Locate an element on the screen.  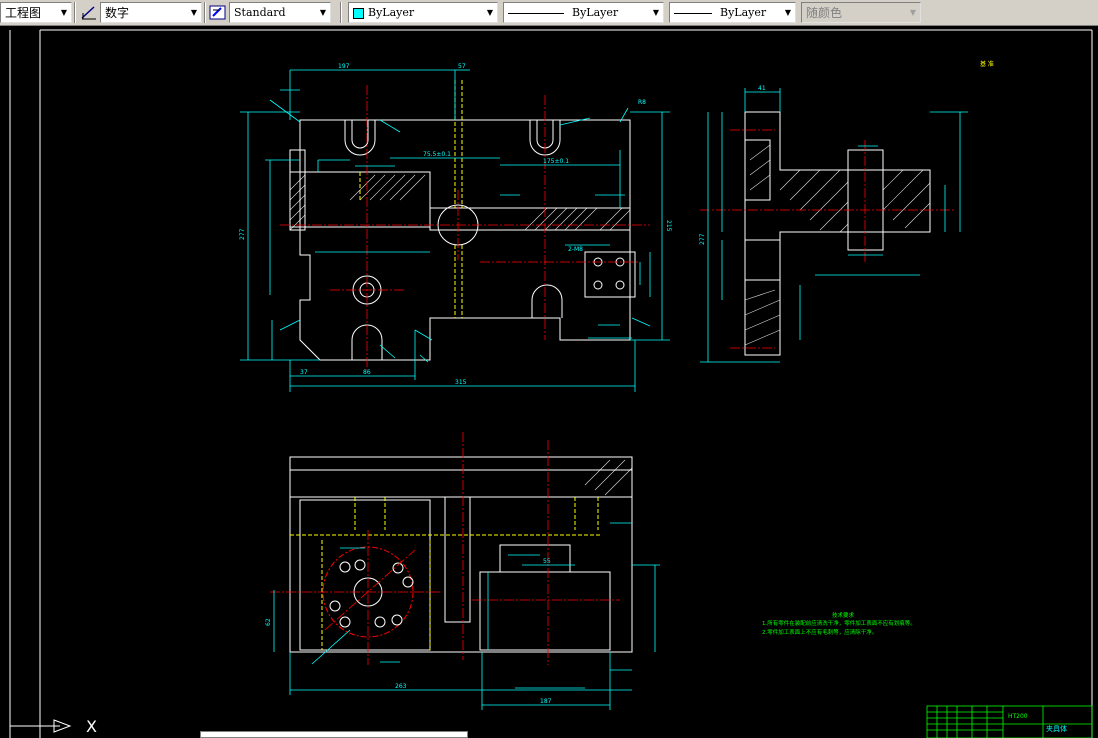
side-view-outline is located at coordinates (837, 233).